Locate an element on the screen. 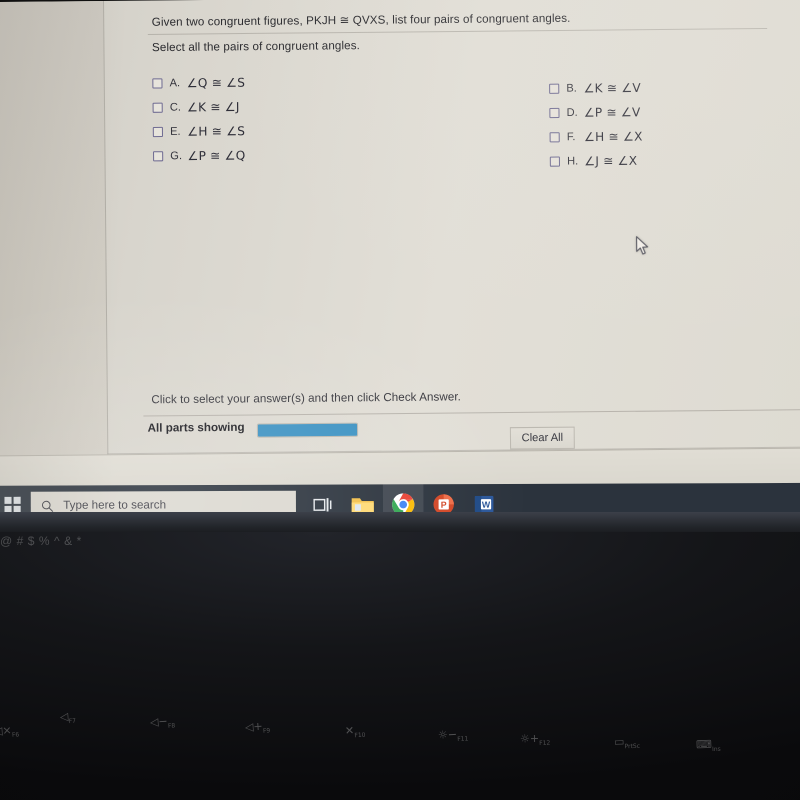  key-fn-volume-up: ◁+F9 is located at coordinates (258, 727).